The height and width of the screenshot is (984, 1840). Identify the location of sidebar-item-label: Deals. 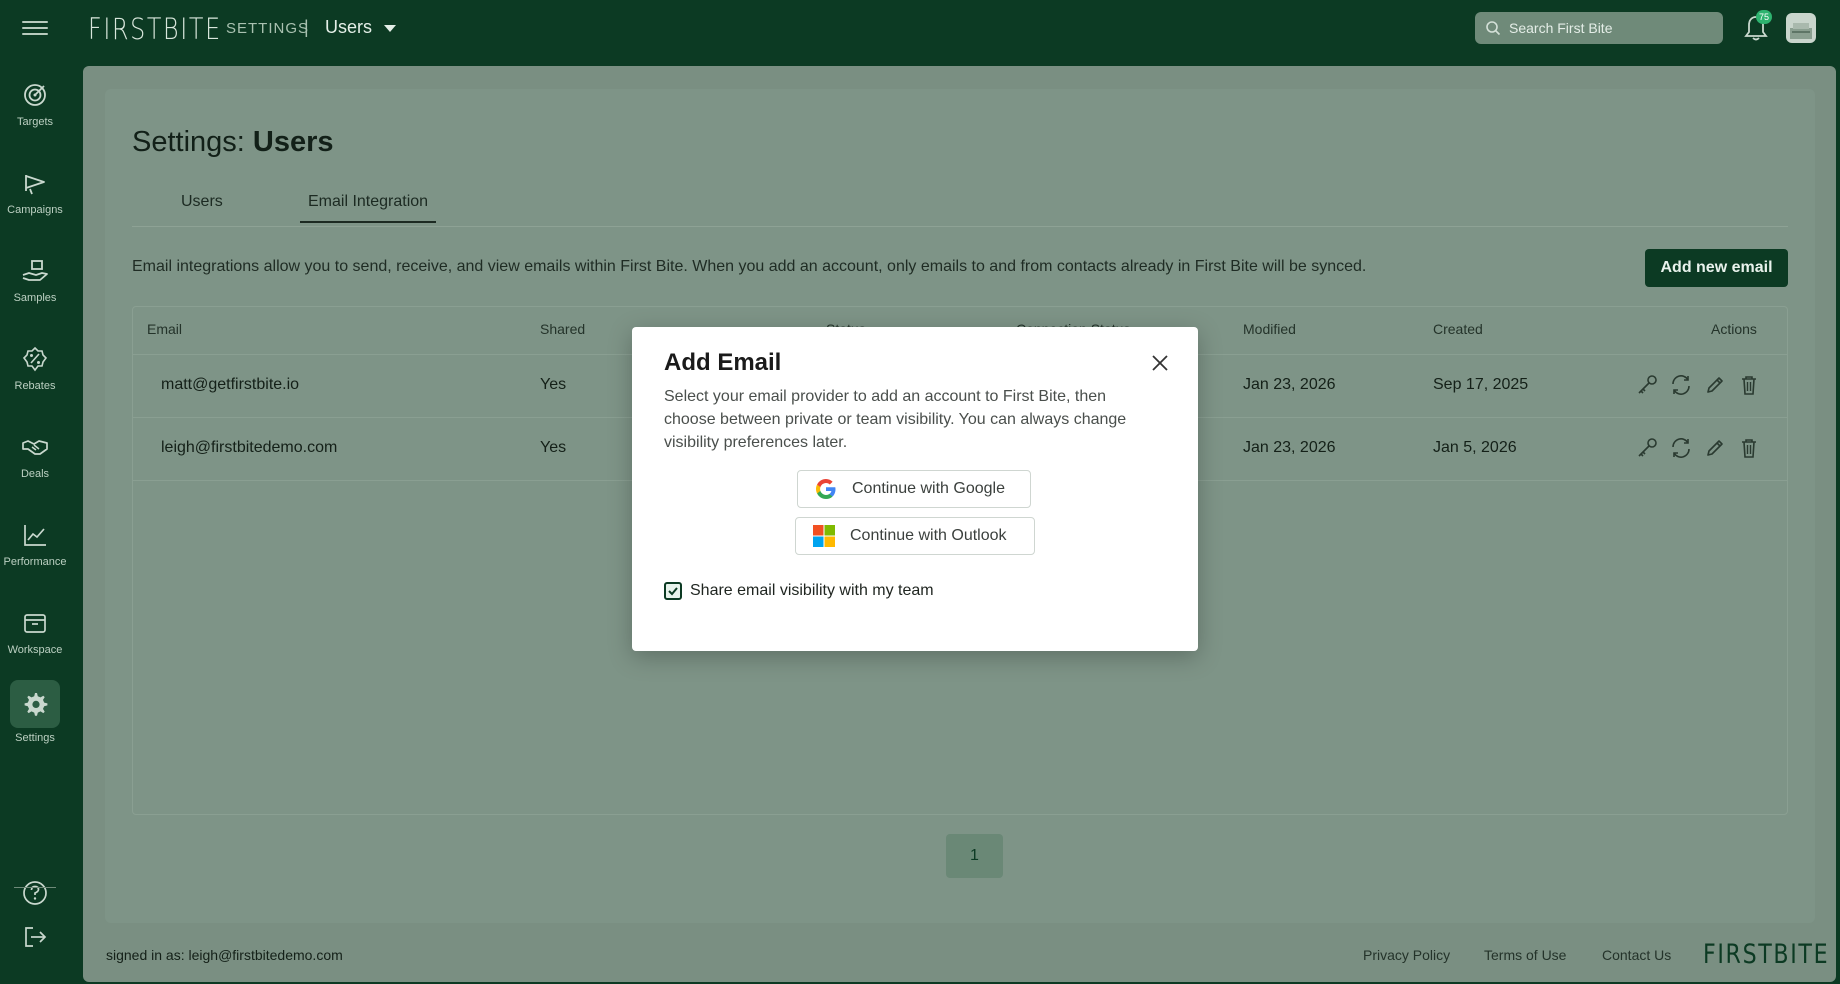
(35, 474).